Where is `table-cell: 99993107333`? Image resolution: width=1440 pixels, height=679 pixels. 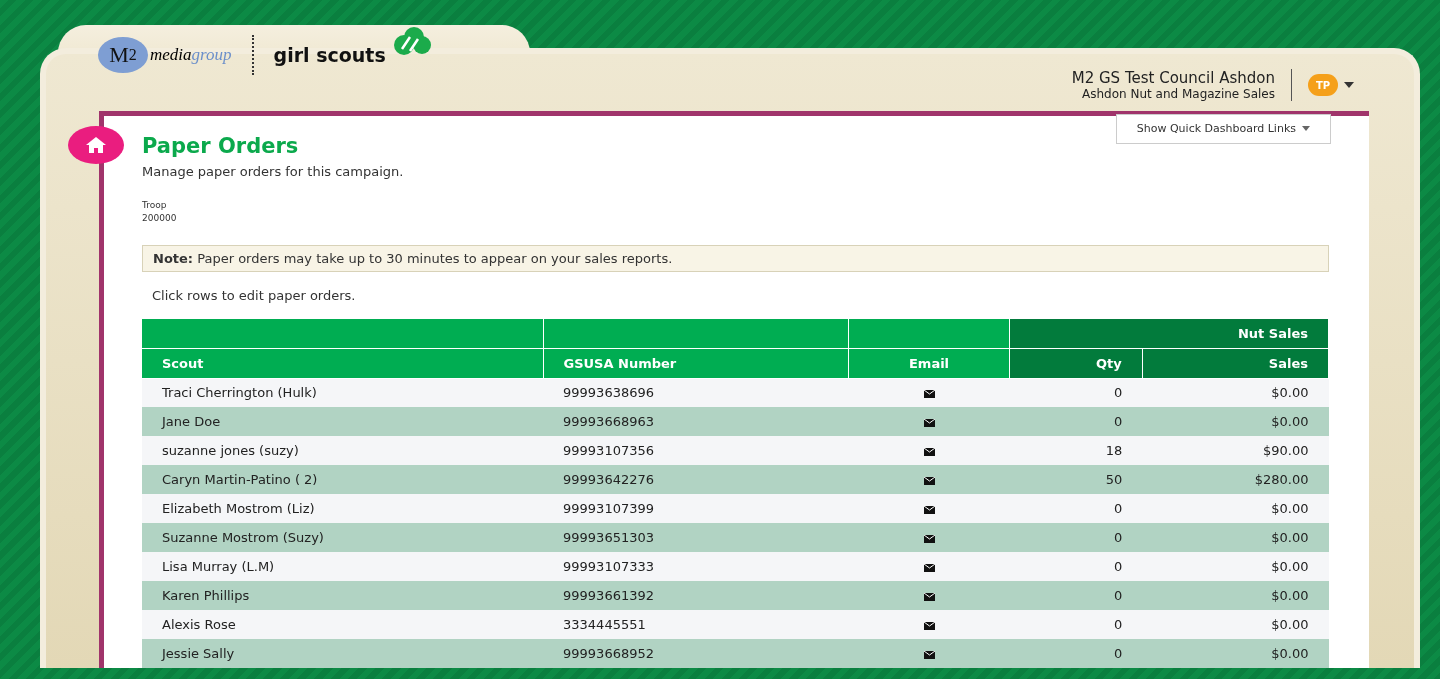 table-cell: 99993107333 is located at coordinates (696, 566).